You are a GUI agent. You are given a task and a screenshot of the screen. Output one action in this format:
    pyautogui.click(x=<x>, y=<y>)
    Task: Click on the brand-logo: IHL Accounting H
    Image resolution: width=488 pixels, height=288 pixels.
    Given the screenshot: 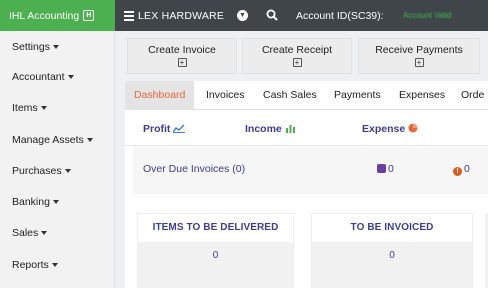 What is the action you would take?
    pyautogui.click(x=57, y=15)
    